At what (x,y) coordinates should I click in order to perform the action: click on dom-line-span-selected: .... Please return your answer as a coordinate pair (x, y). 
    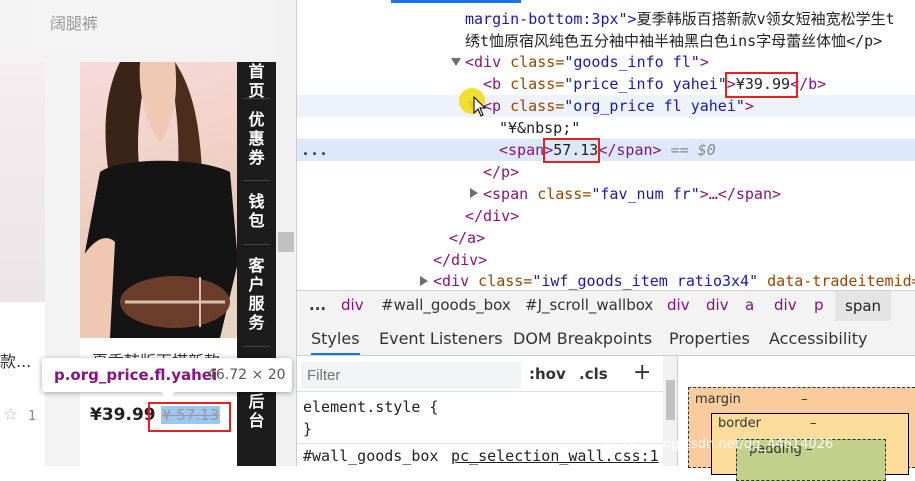
    Looking at the image, I should click on (314, 150).